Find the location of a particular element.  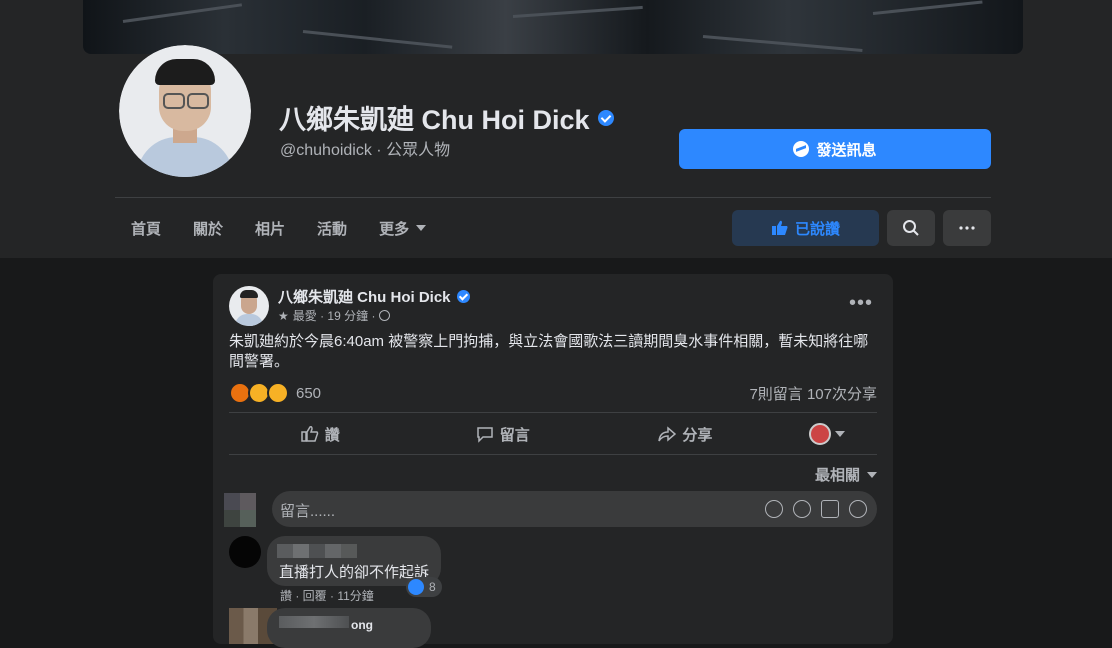

user-avatar-icon is located at coordinates (819, 434).